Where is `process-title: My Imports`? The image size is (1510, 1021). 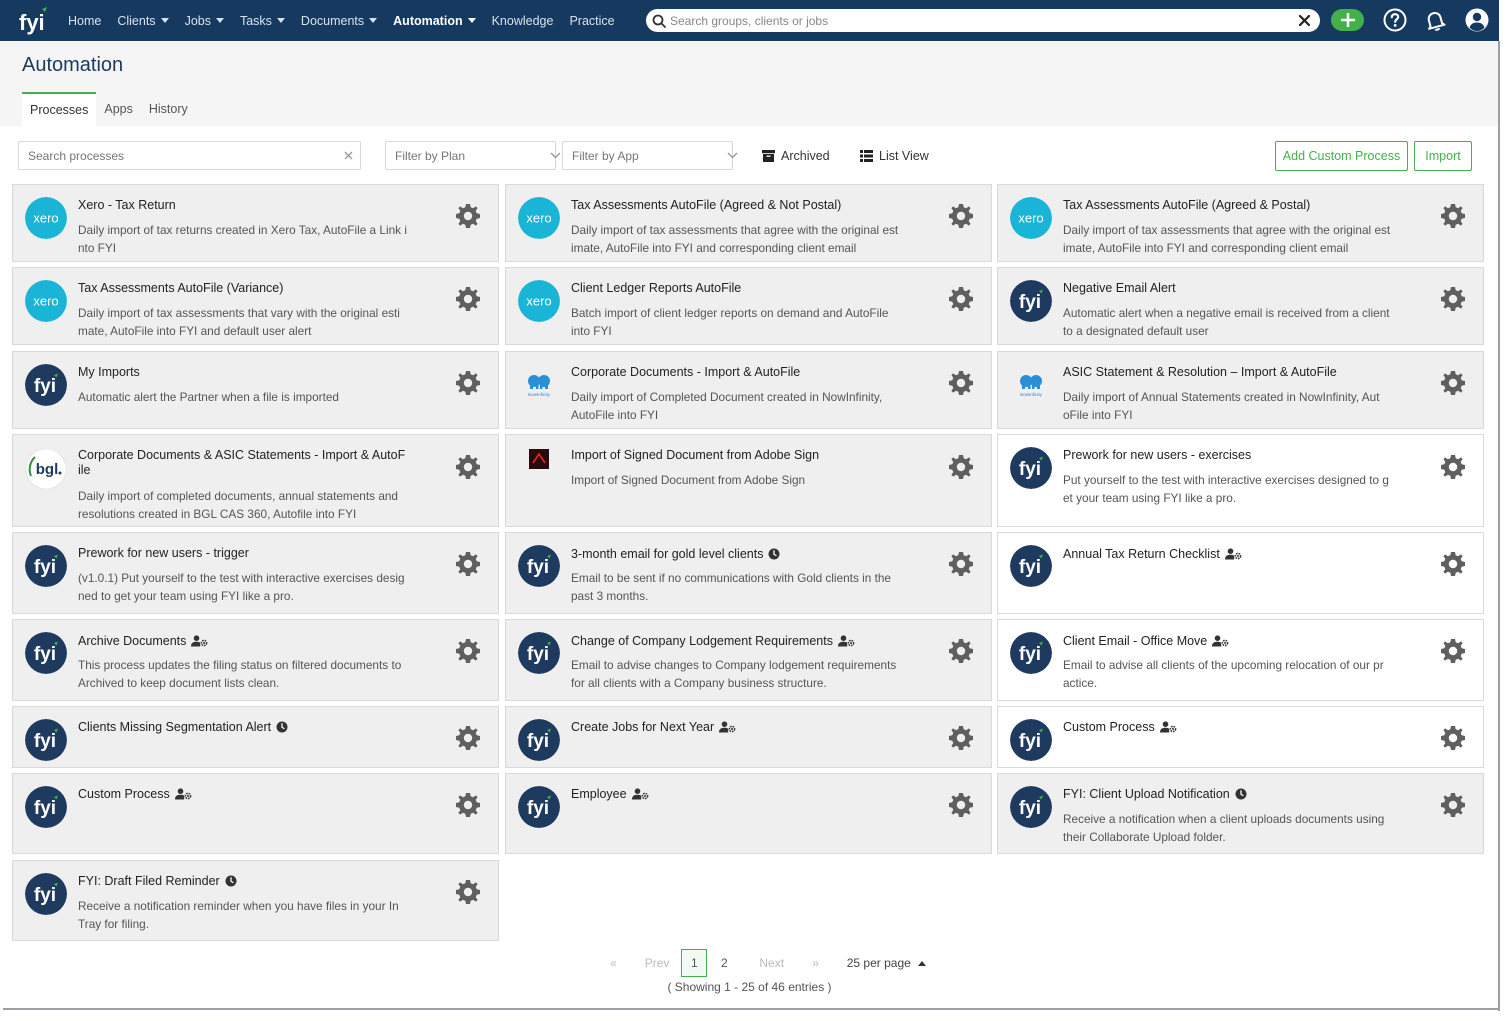 process-title: My Imports is located at coordinates (248, 372).